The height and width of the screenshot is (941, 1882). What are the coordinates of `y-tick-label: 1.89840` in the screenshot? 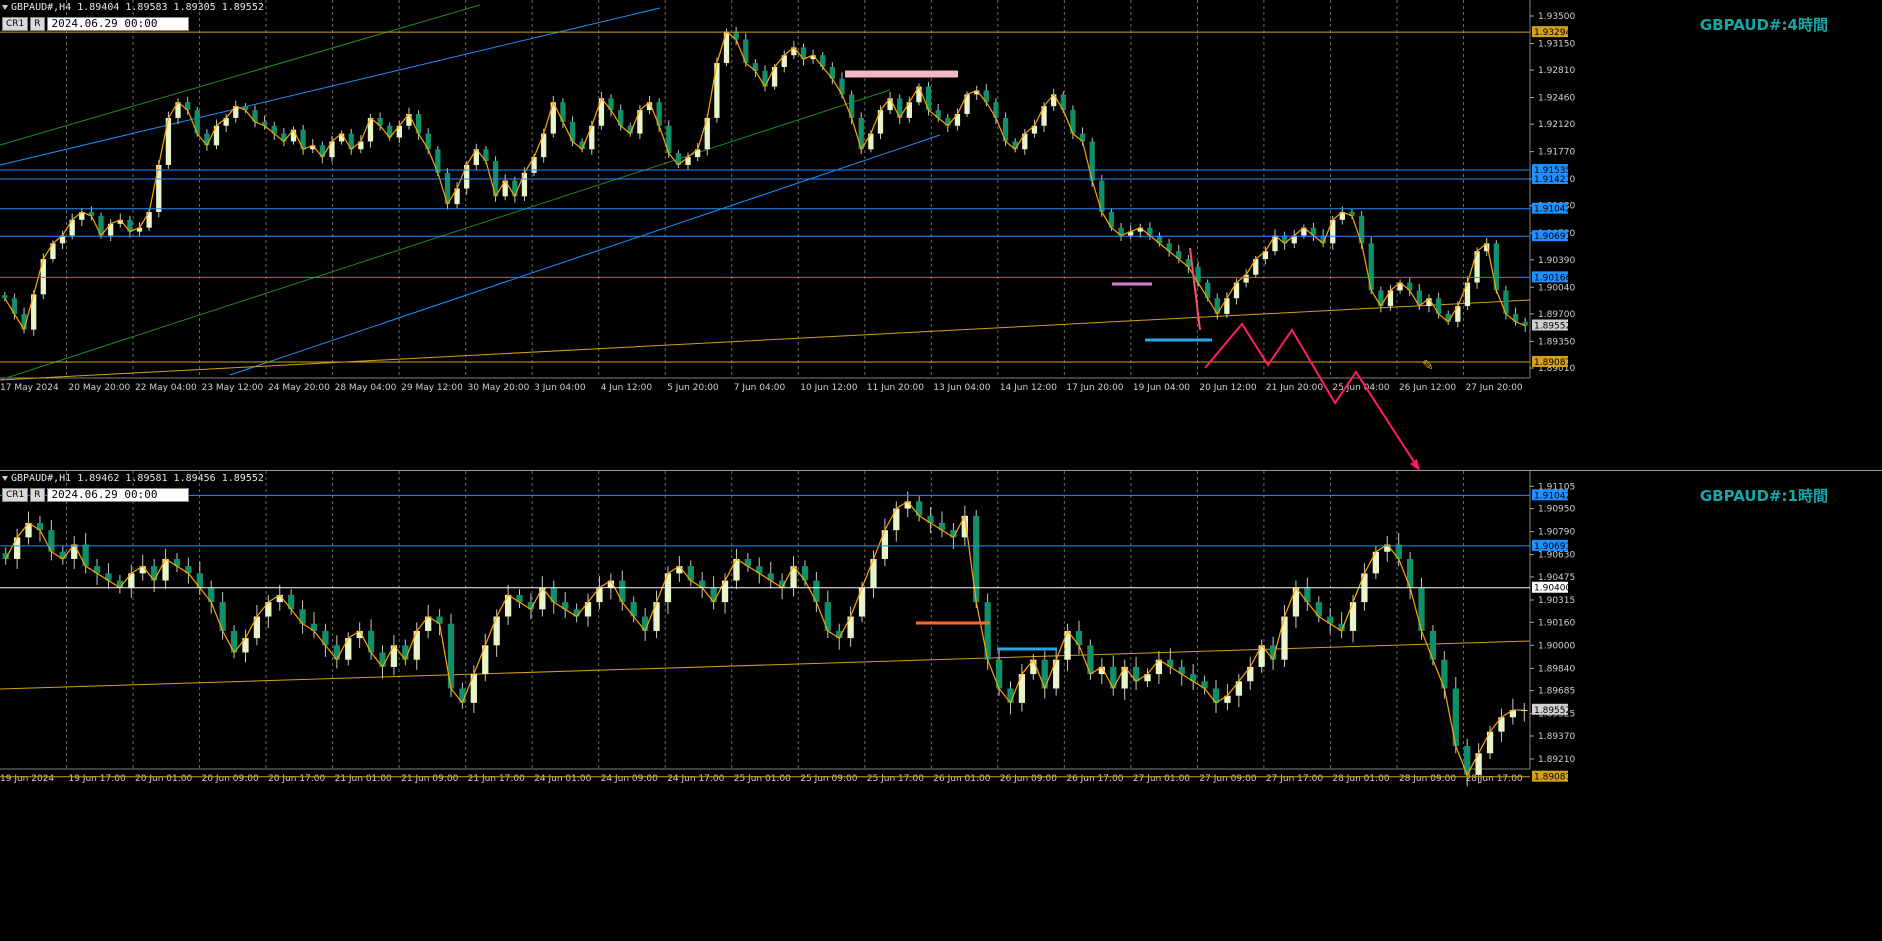 It's located at (1556, 669).